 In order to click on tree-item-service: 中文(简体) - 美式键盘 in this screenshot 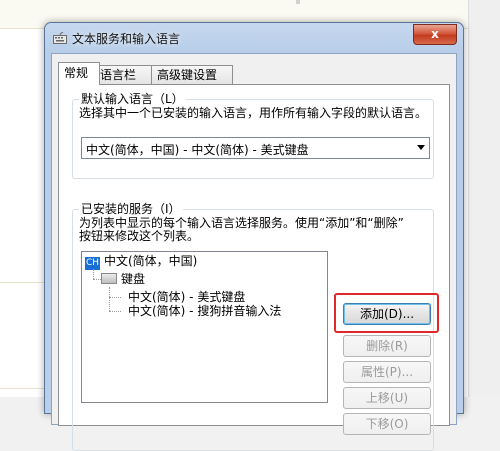, I will do `click(186, 297)`.